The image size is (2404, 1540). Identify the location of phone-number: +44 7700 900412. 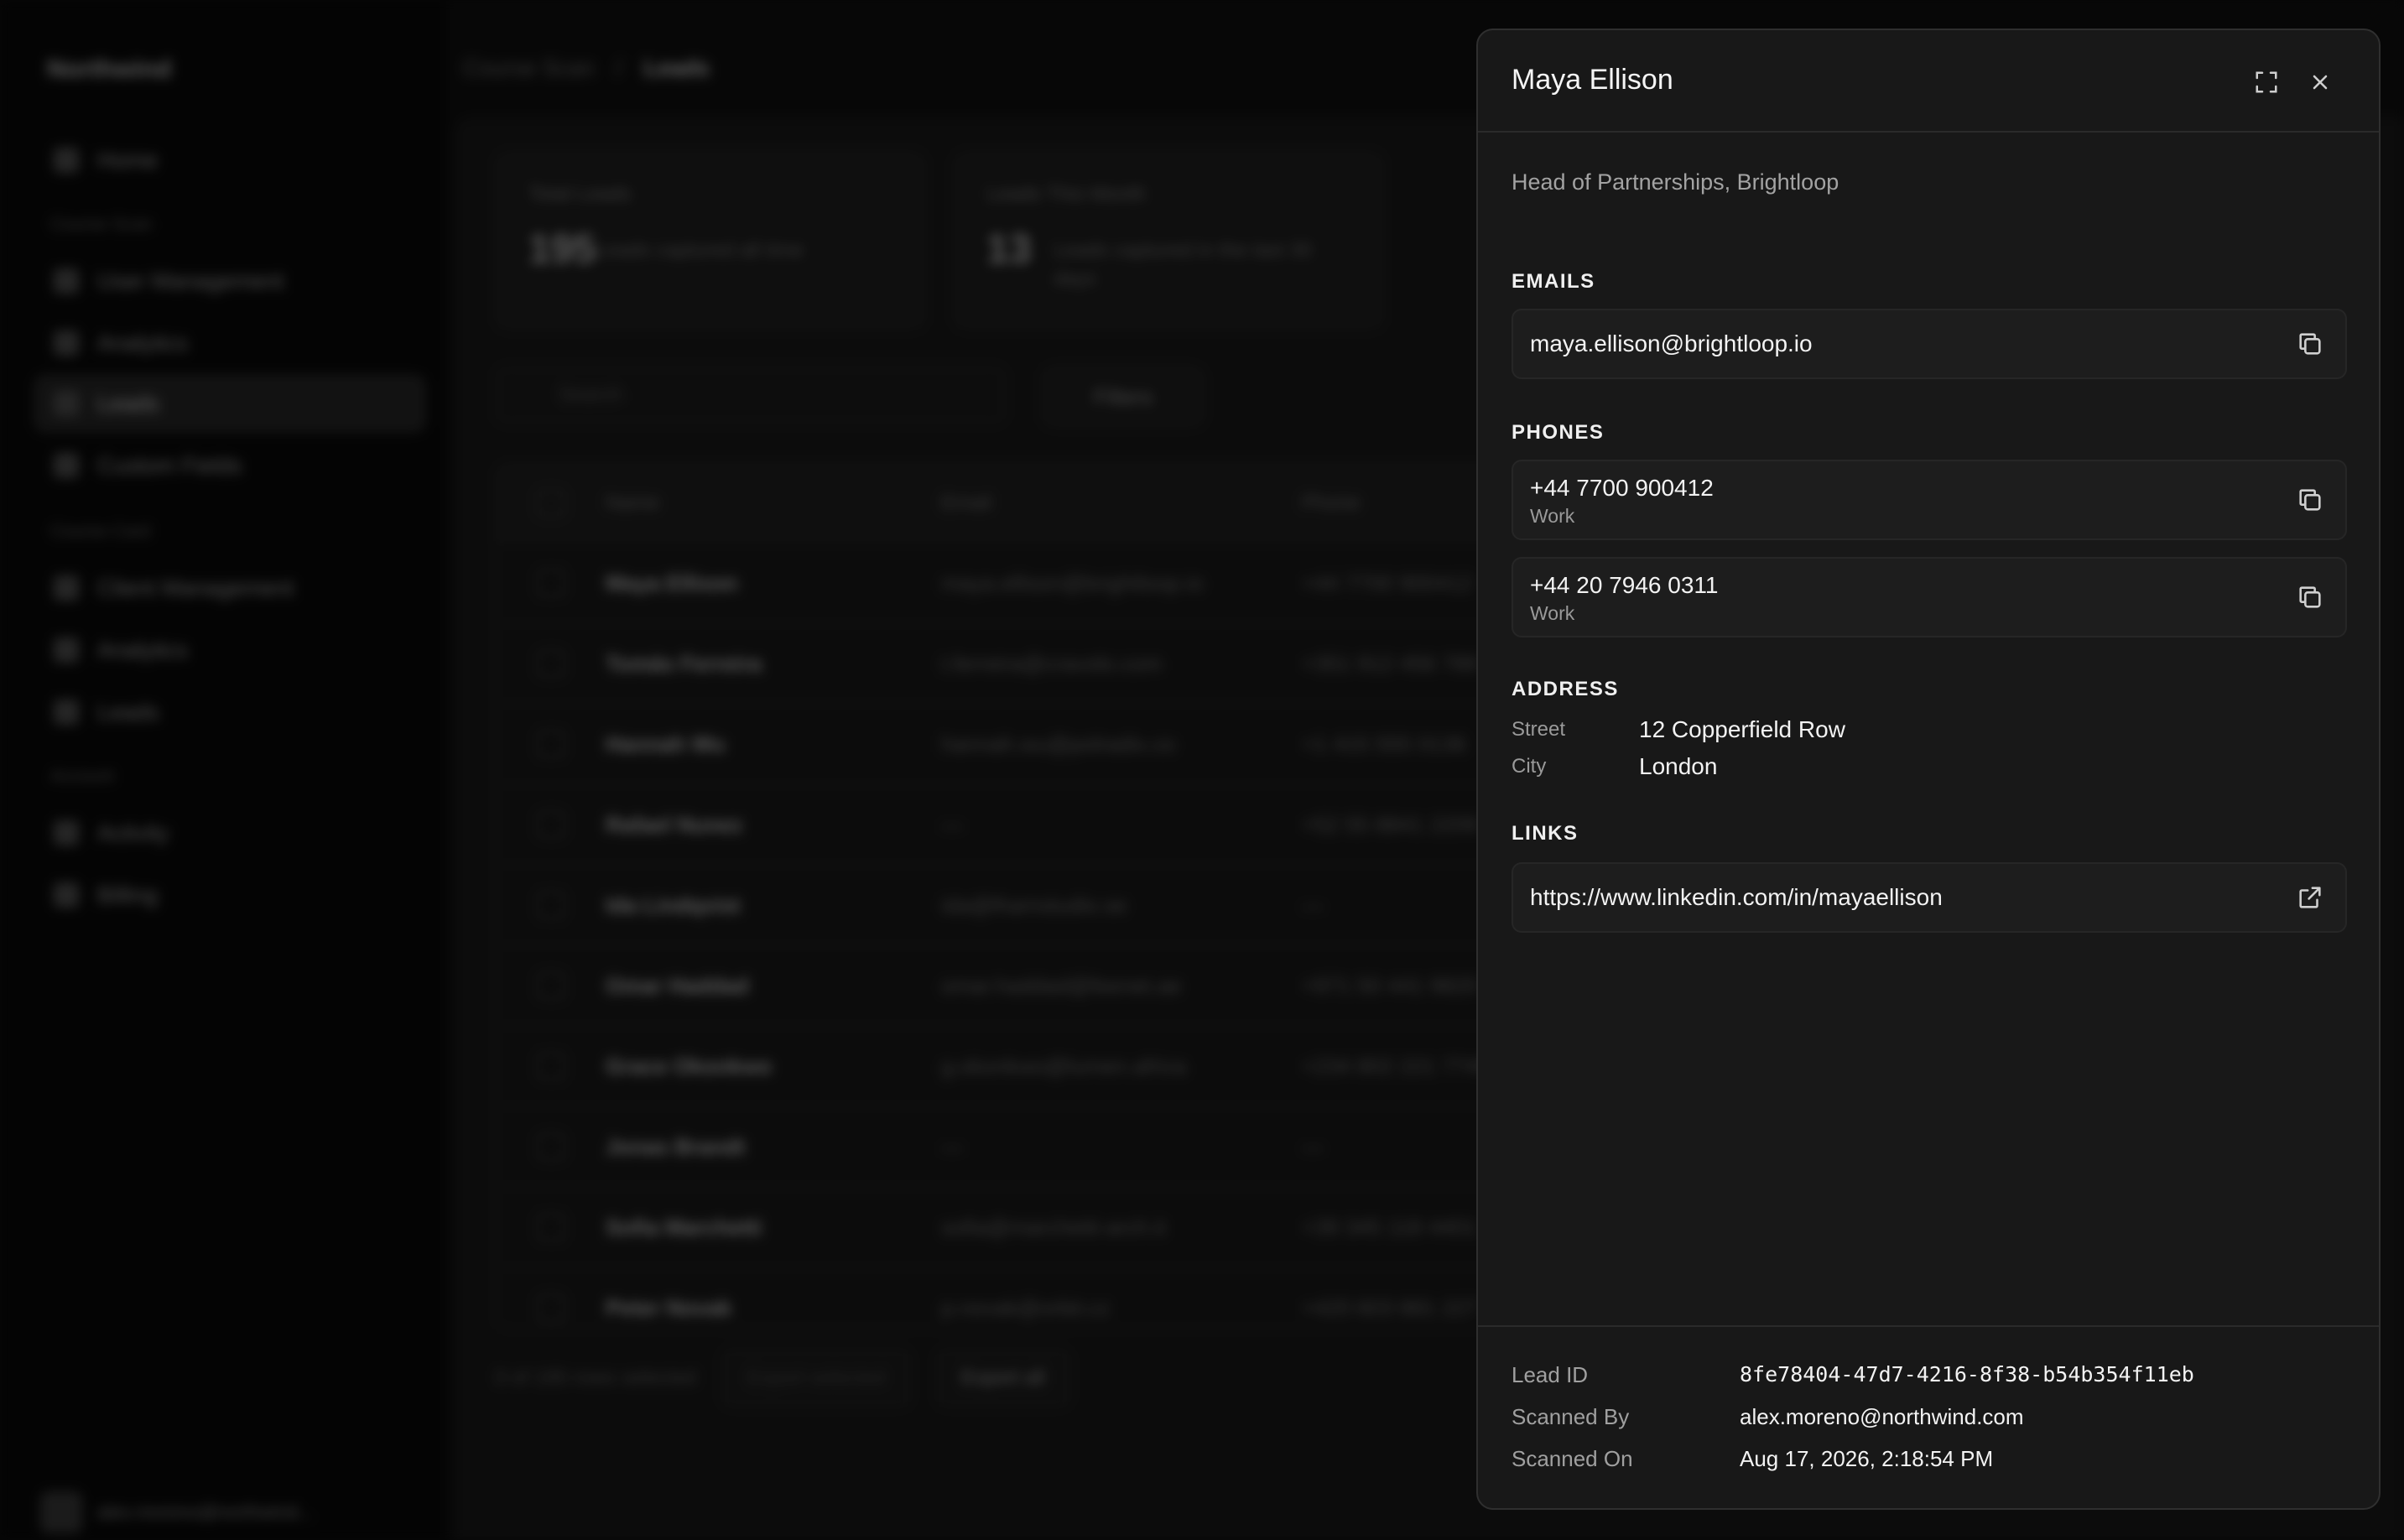
(1622, 489).